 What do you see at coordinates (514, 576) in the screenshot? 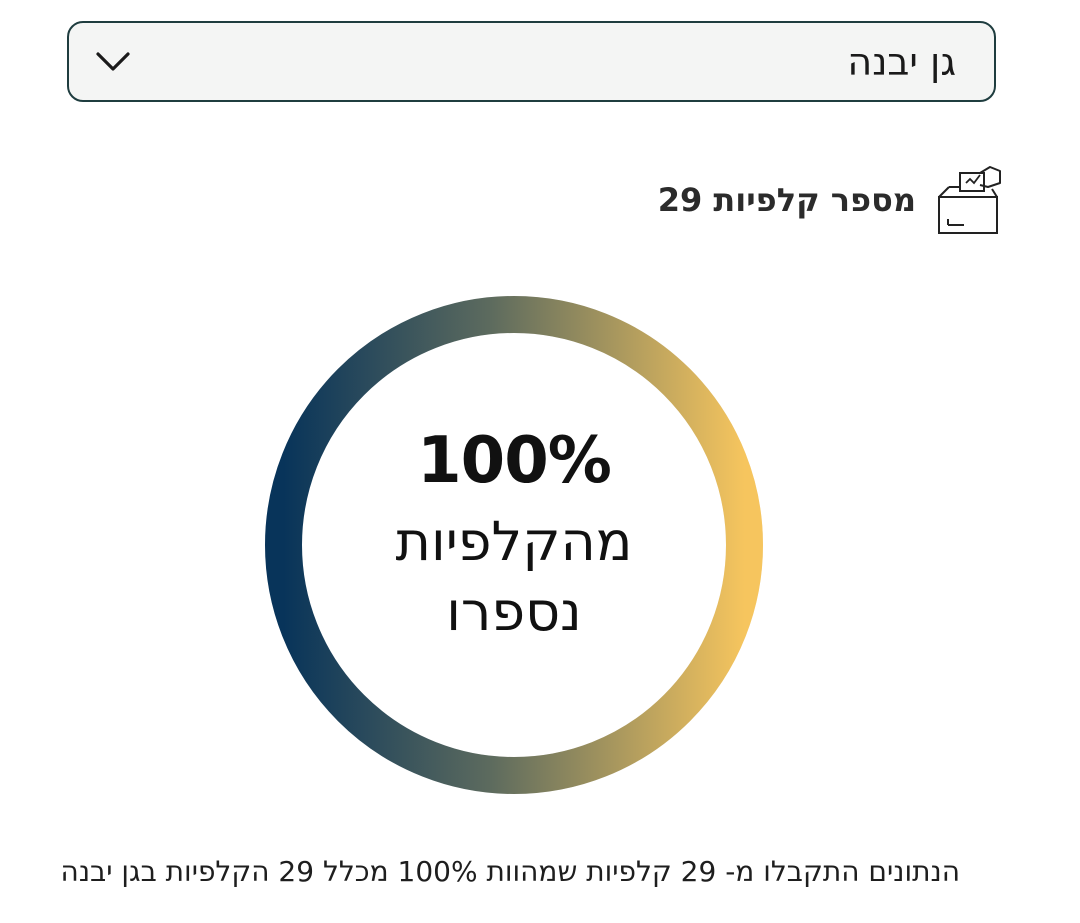
I see `counted-caption: מהקלפיות נספרו` at bounding box center [514, 576].